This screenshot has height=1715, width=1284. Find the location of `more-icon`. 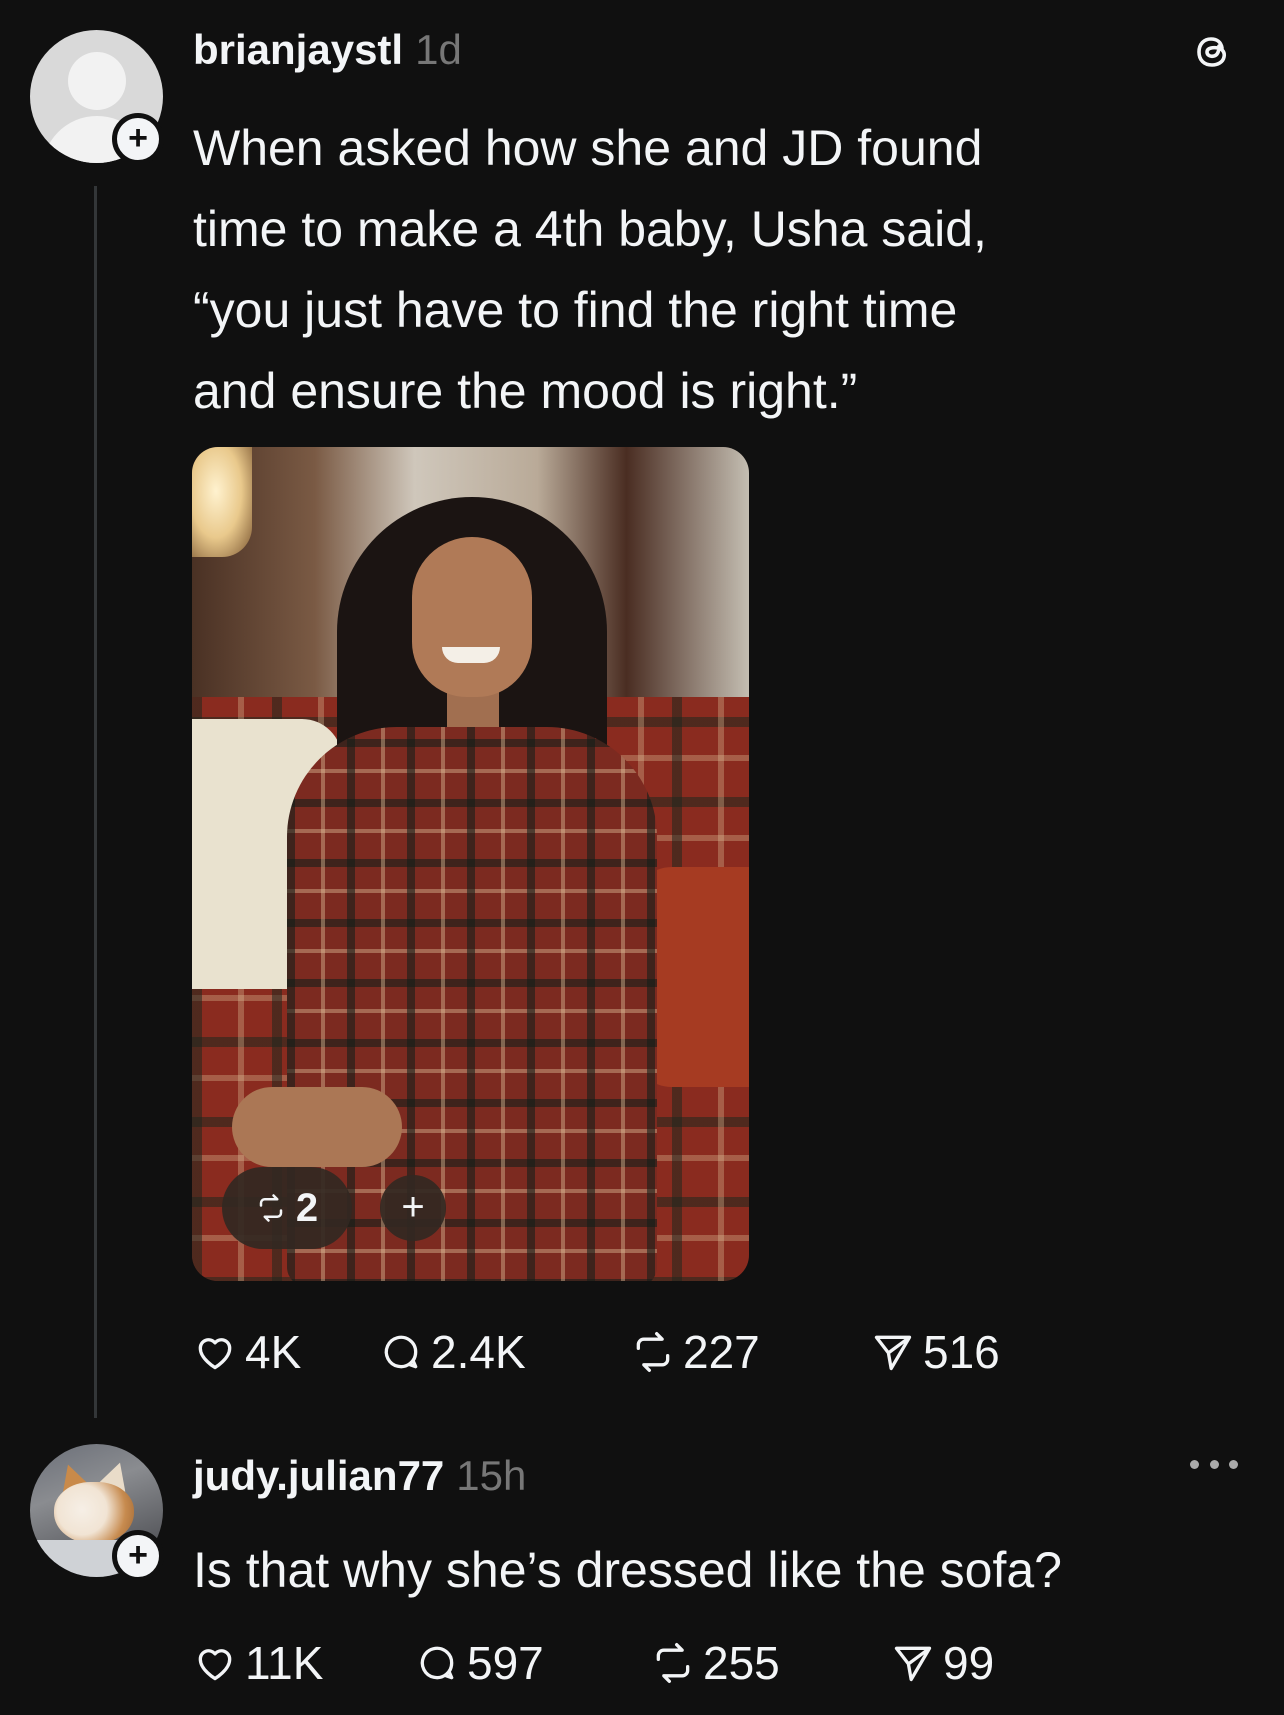

more-icon is located at coordinates (1214, 1467).